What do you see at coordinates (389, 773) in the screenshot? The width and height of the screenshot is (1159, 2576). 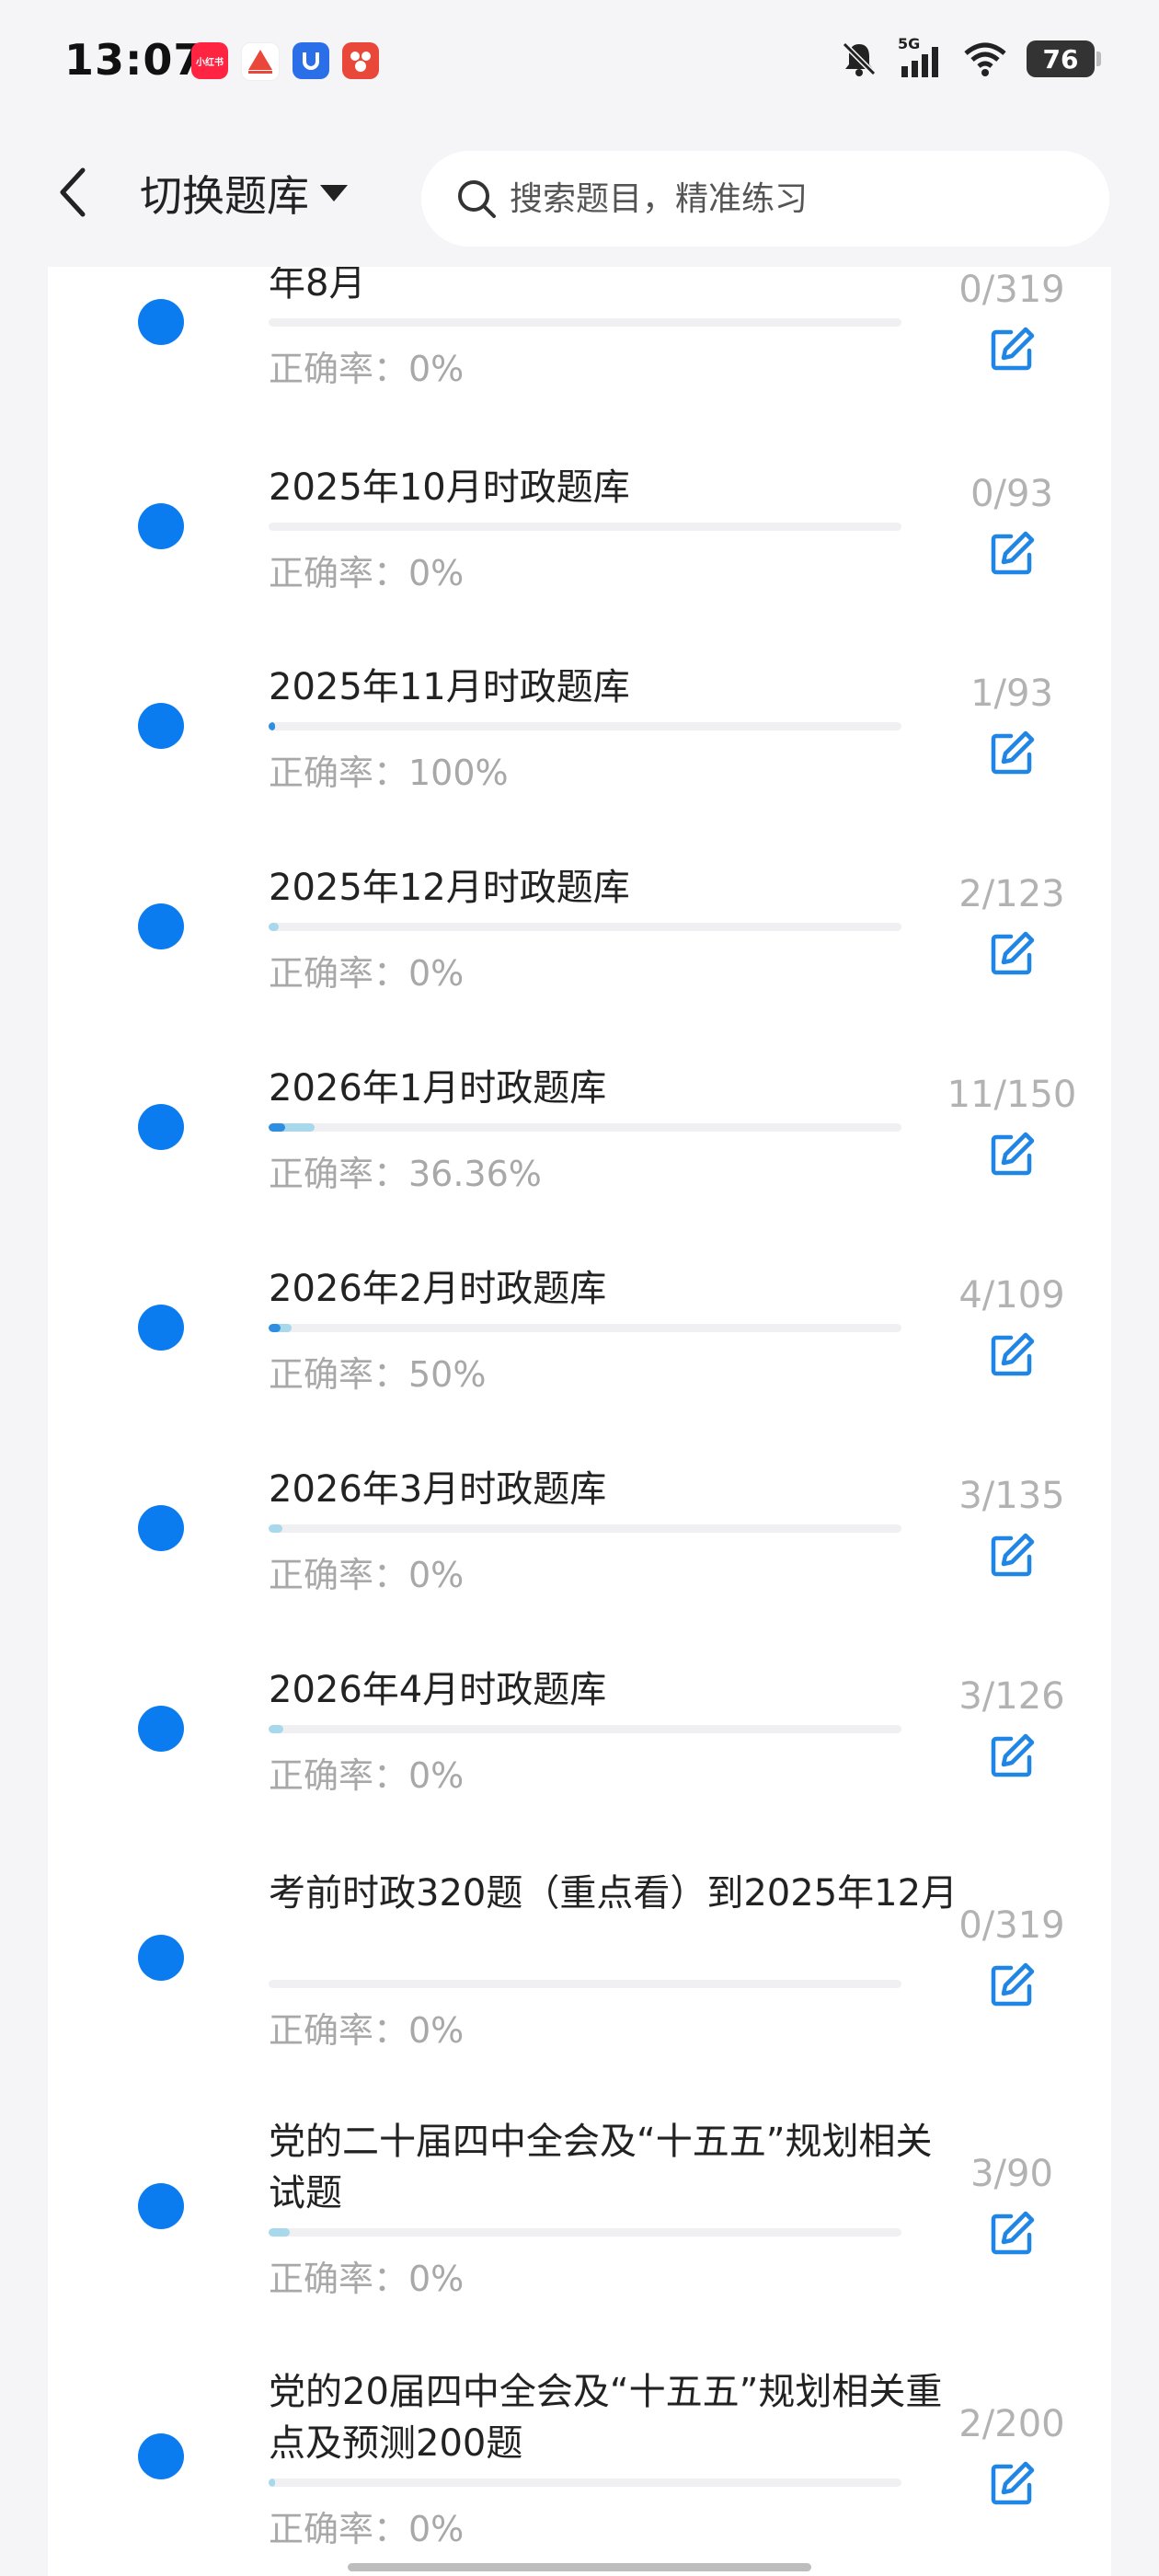 I see `accuracy-text: 正确率：100%` at bounding box center [389, 773].